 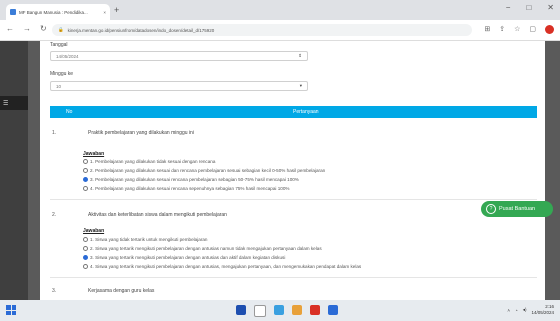 What do you see at coordinates (300, 56) in the screenshot?
I see `date-spinner-icon: ⇕` at bounding box center [300, 56].